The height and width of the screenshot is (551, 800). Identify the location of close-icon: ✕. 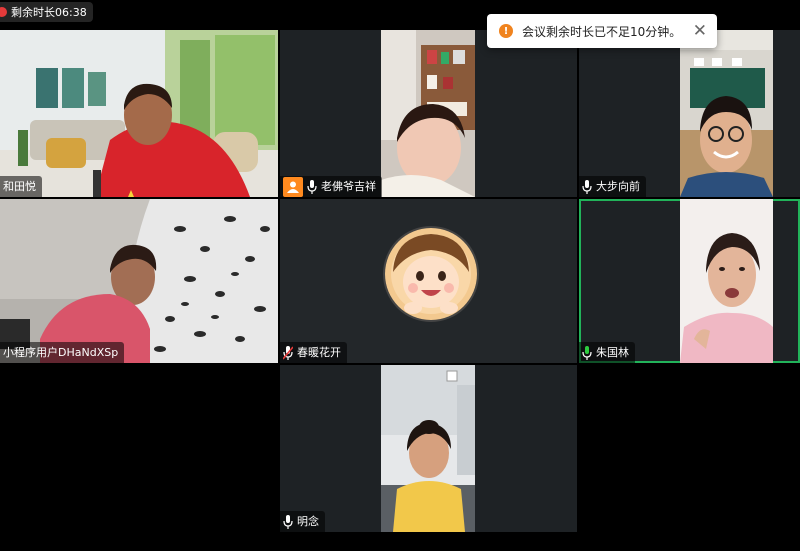
(700, 31).